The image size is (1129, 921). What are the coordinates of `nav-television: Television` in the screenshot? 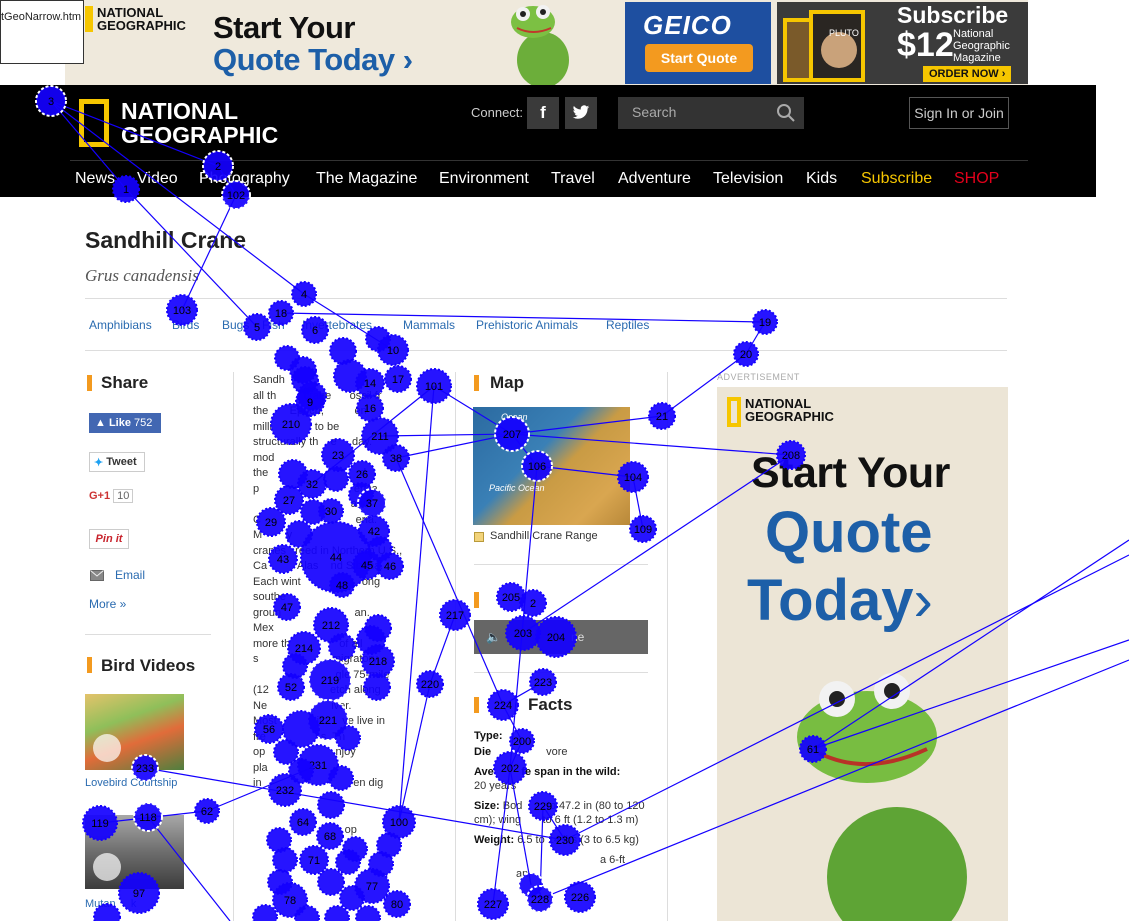 It's located at (748, 179).